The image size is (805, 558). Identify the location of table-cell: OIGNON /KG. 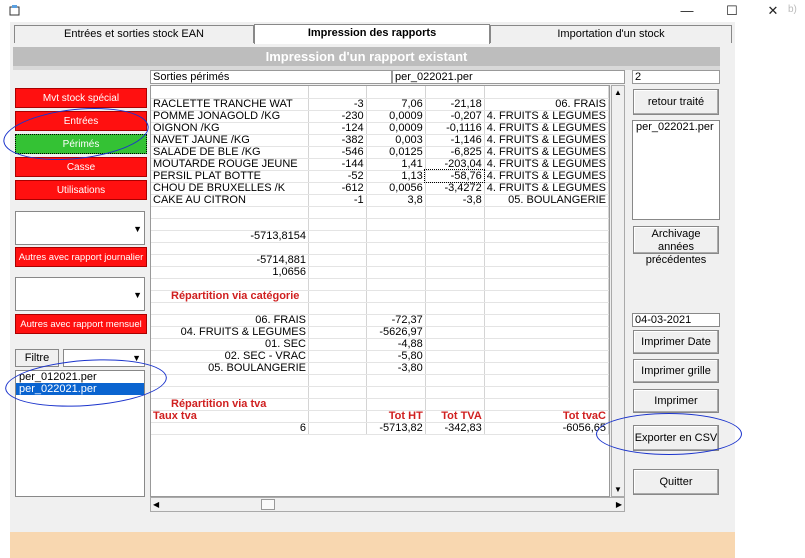
(230, 128).